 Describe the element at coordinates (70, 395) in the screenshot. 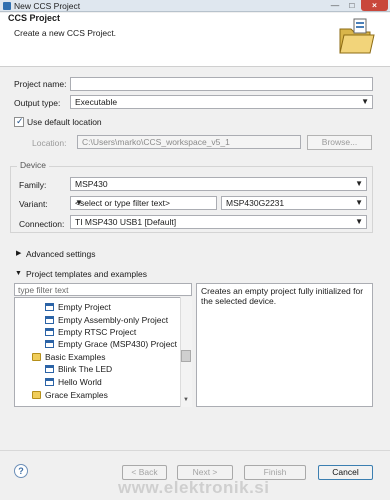

I see `tree-item-grace-examples: Grace Examples` at that location.